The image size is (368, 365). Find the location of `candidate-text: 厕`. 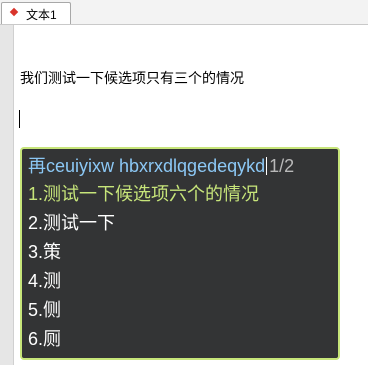

candidate-text: 厕 is located at coordinates (52, 339).